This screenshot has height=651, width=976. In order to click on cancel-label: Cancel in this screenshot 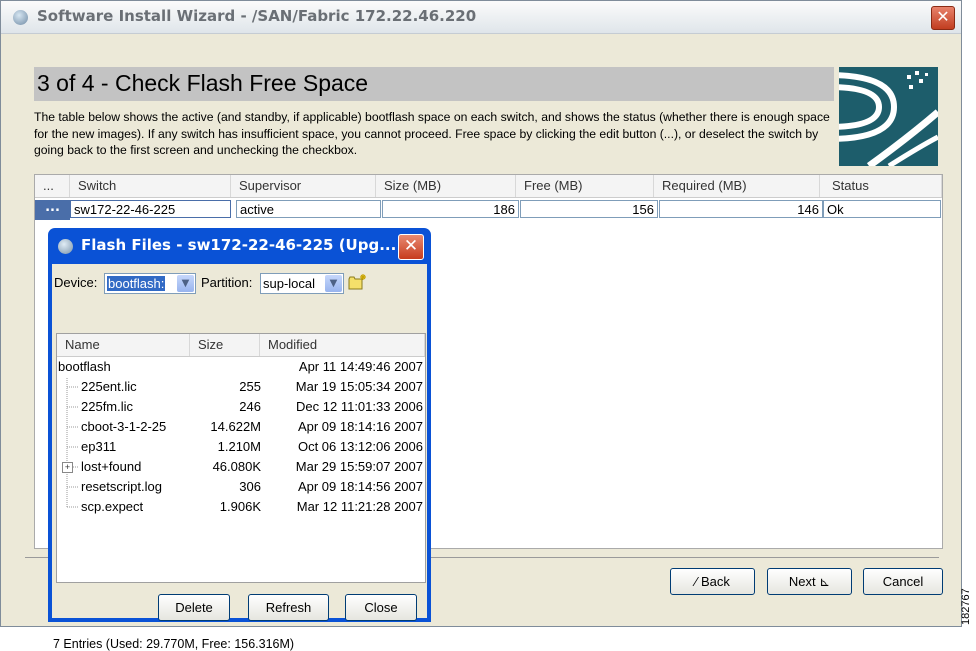, I will do `click(903, 581)`.